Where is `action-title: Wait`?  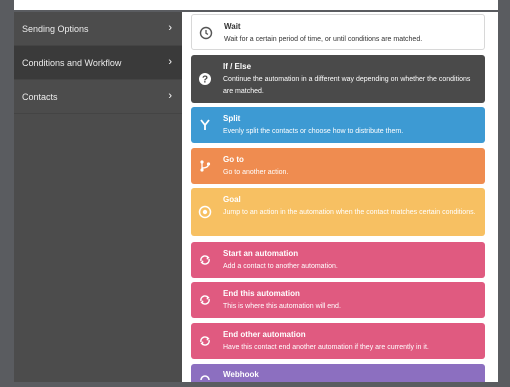
action-title: Wait is located at coordinates (232, 26).